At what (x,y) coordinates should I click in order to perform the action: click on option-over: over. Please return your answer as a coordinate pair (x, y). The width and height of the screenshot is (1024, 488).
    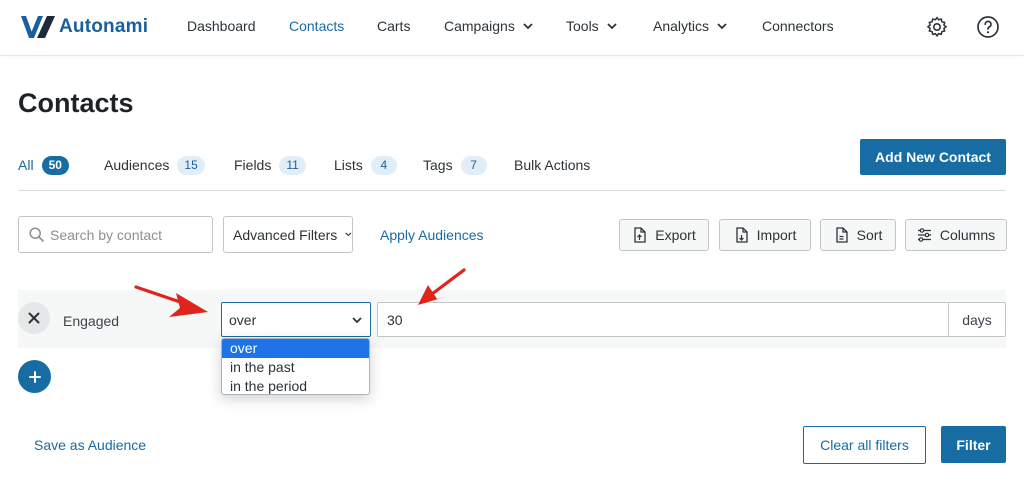
    Looking at the image, I should click on (295, 348).